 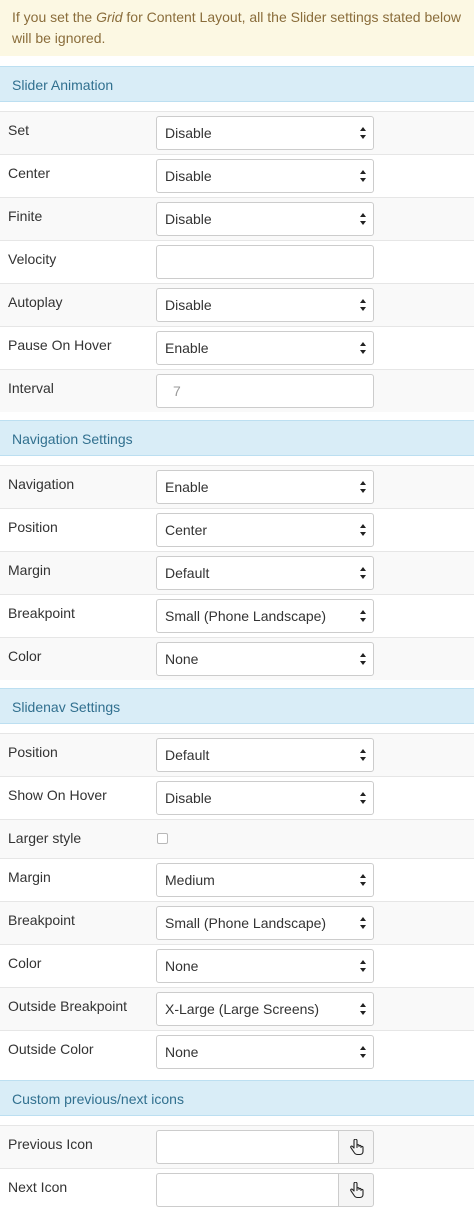 I want to click on slidenav-breakpoint-select: Small (Phone Landscape), so click(x=265, y=923).